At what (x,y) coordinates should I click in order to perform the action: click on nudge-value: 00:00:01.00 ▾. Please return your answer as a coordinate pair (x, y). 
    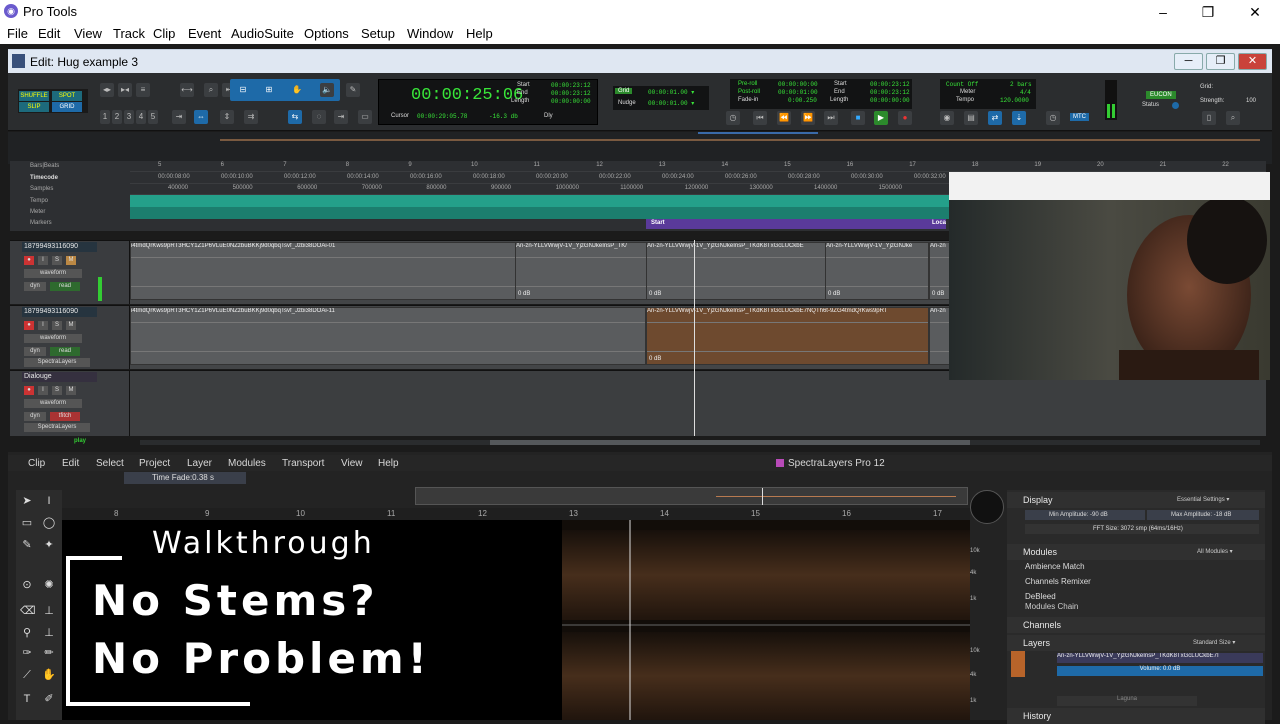
    Looking at the image, I should click on (671, 103).